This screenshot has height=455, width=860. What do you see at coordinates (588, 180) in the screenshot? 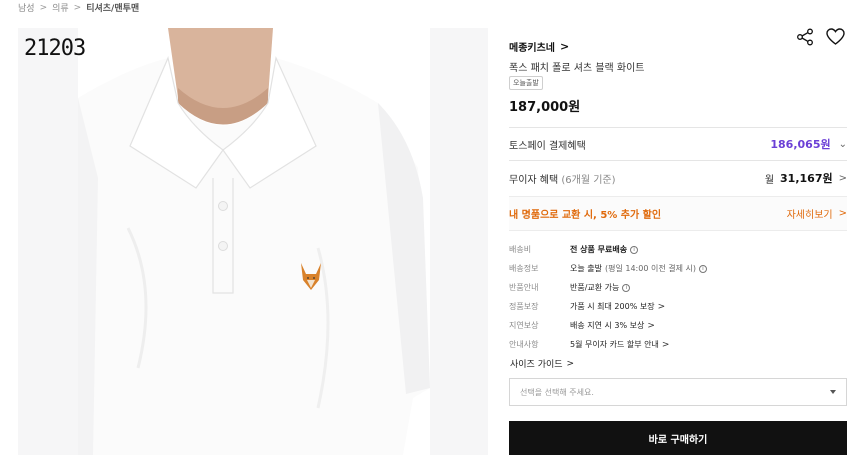
I see `interest-free-period: (6개월 기준)` at bounding box center [588, 180].